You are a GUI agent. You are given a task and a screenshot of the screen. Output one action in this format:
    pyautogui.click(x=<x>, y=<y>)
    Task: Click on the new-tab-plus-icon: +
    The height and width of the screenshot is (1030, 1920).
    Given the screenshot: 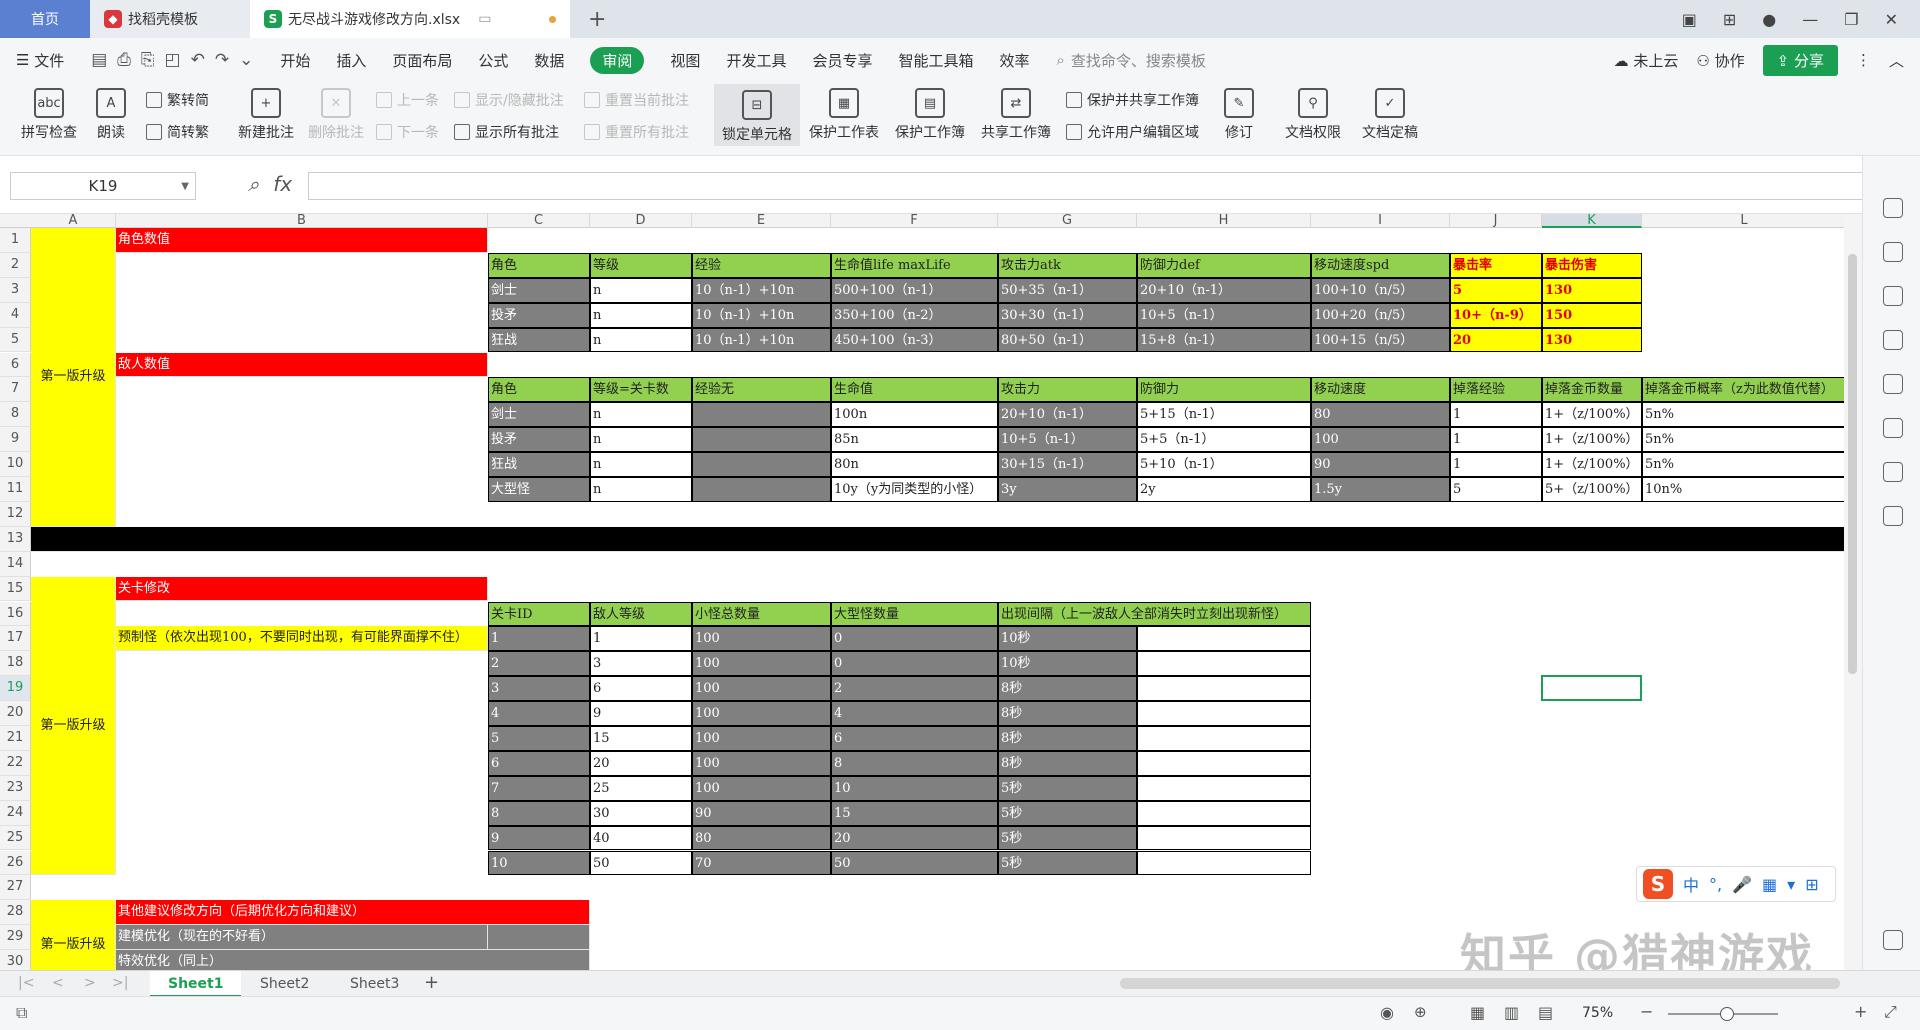 What is the action you would take?
    pyautogui.click(x=597, y=19)
    